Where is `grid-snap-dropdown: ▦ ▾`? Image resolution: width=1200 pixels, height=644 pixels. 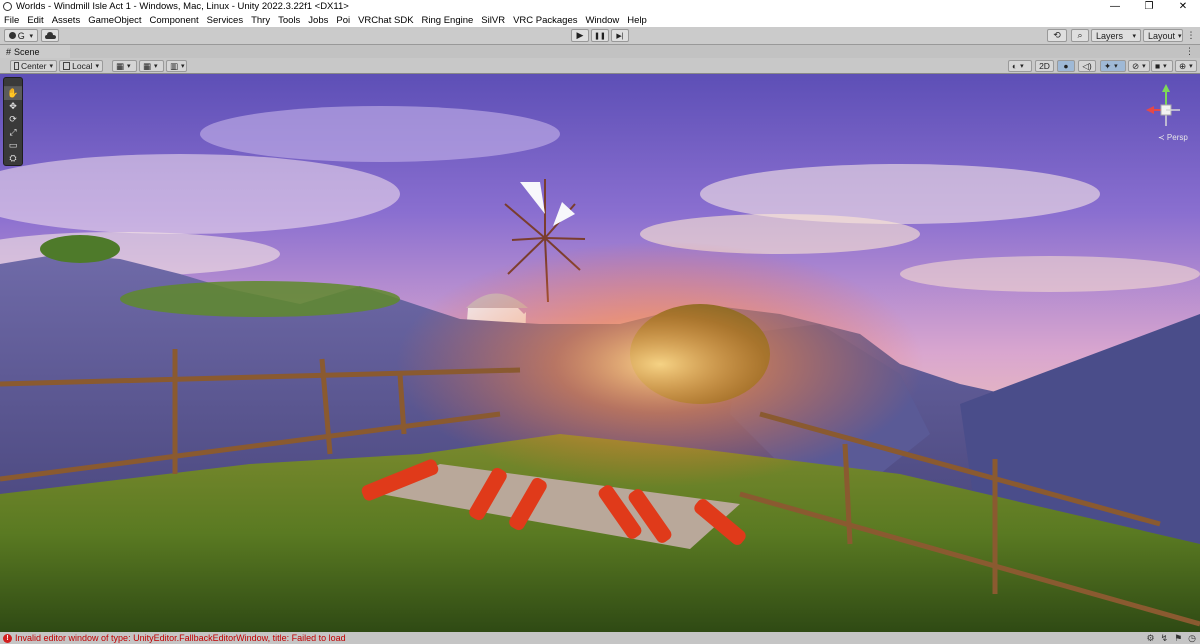
grid-snap-dropdown: ▦ ▾ is located at coordinates (124, 66).